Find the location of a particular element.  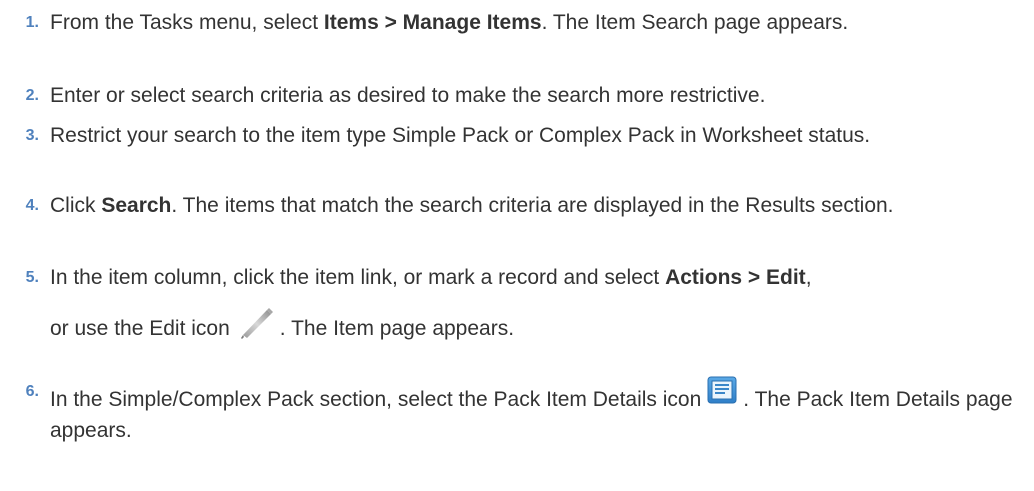

details-icon is located at coordinates (722, 390).